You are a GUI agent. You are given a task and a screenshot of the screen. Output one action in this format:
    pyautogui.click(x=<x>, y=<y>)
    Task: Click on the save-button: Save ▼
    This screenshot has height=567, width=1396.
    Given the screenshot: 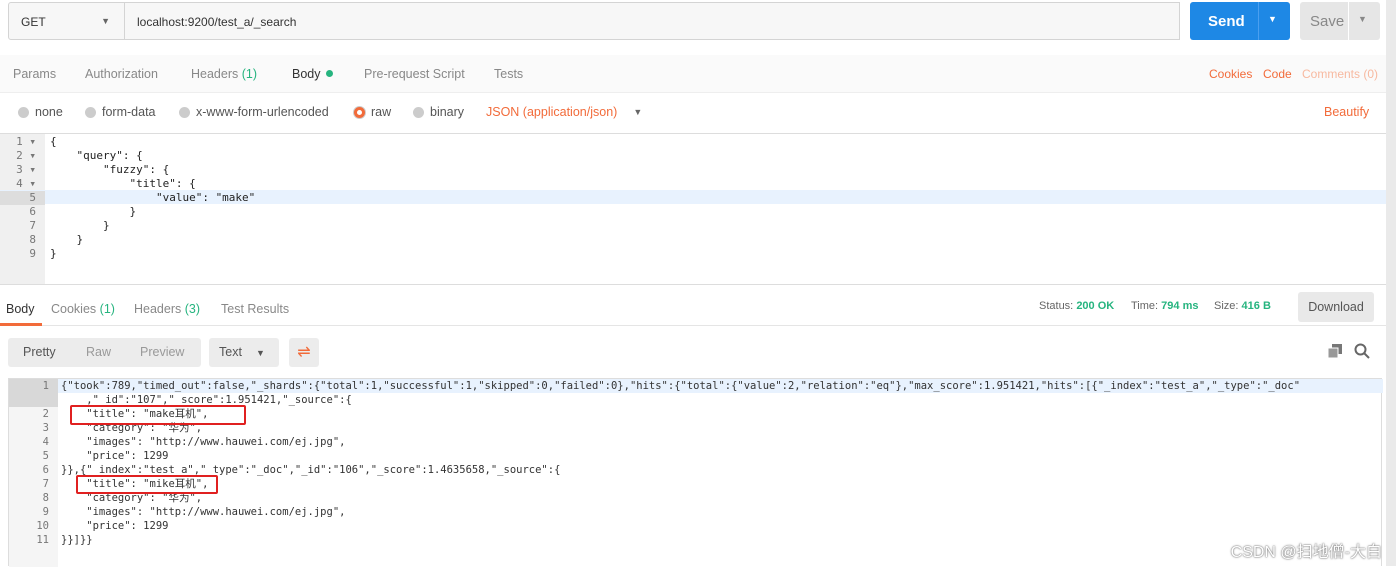 What is the action you would take?
    pyautogui.click(x=1340, y=21)
    